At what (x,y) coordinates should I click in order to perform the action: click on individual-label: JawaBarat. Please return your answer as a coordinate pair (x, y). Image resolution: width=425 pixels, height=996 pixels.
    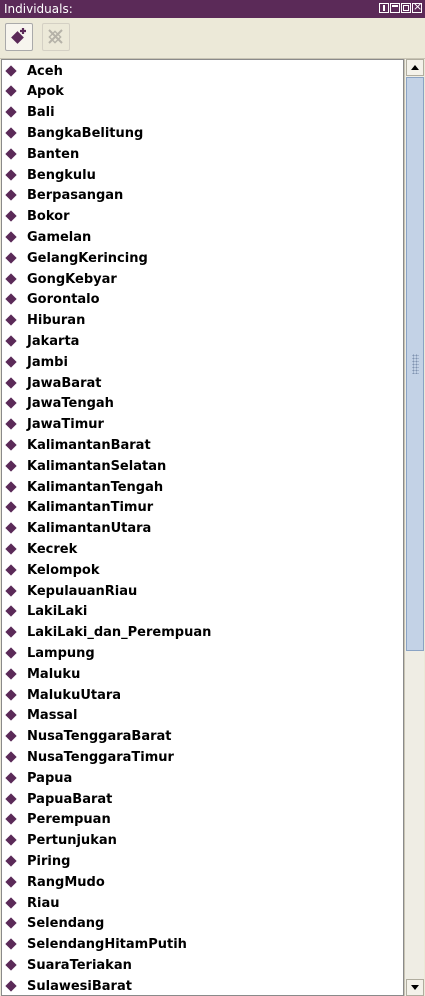
    Looking at the image, I should click on (64, 383).